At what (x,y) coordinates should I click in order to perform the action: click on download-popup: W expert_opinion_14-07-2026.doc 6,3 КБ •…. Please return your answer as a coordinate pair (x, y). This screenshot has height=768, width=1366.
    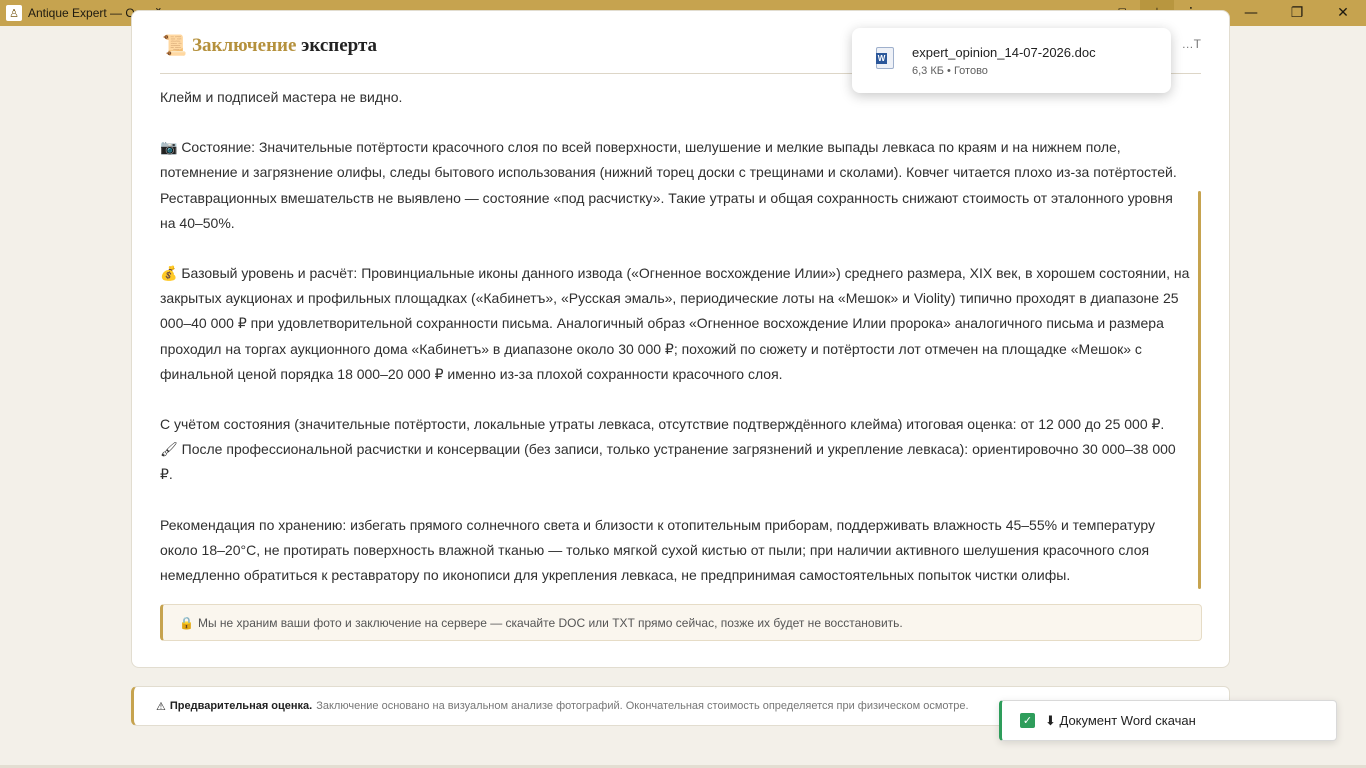
    Looking at the image, I should click on (1011, 60).